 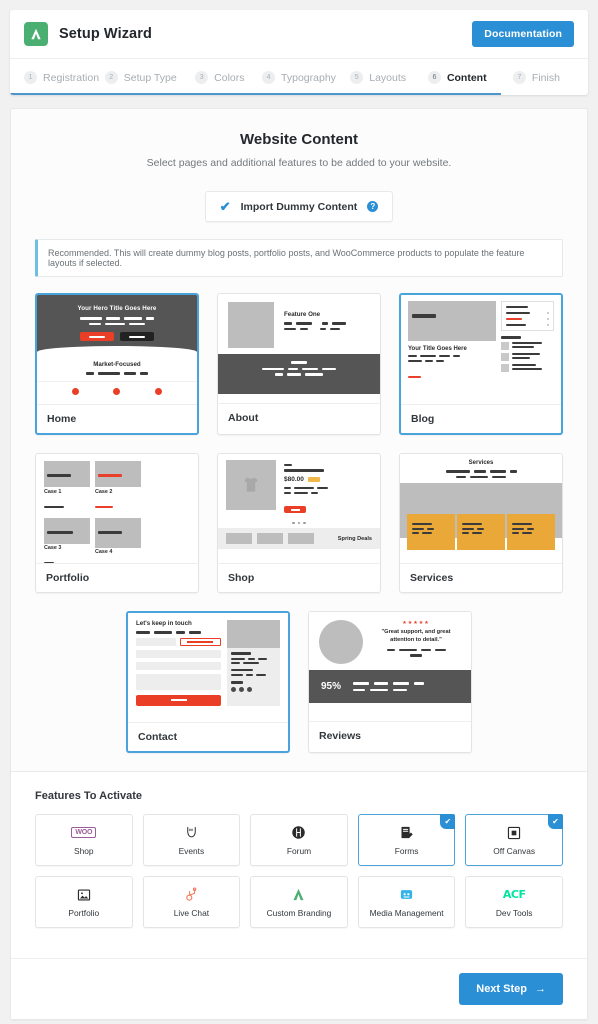 I want to click on import-dummy-label: Import Dummy Content, so click(x=299, y=206).